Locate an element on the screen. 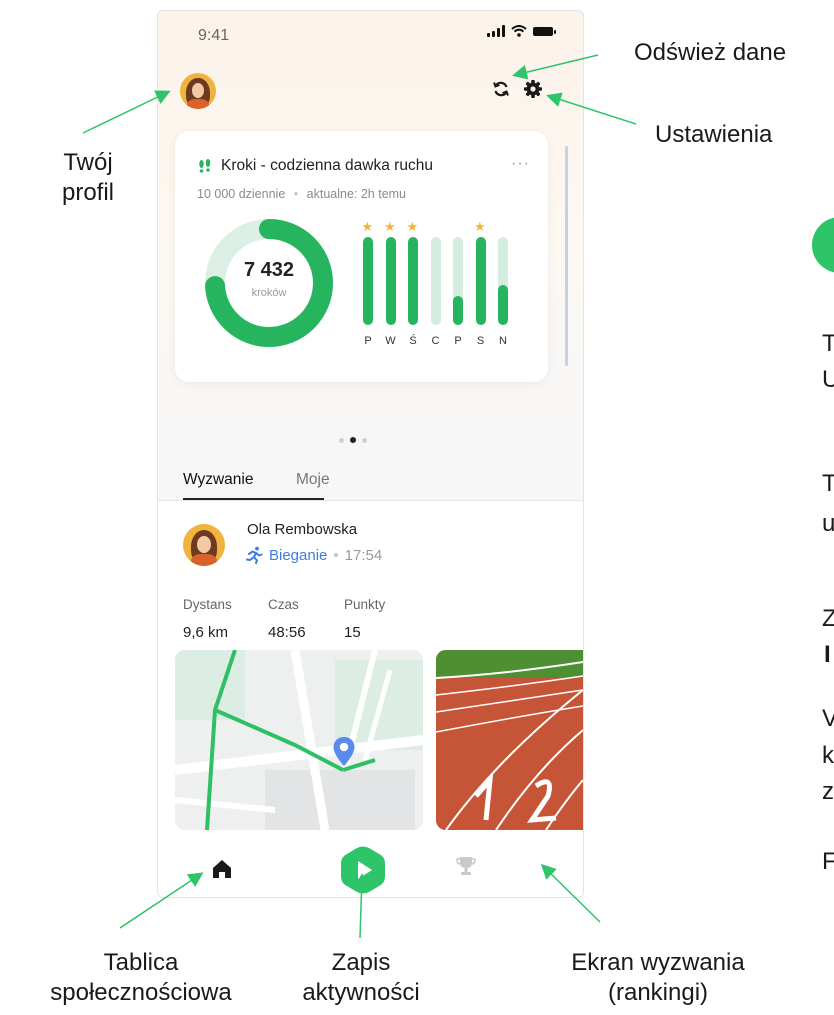 The image size is (834, 1015). refresh-icon is located at coordinates (501, 89).